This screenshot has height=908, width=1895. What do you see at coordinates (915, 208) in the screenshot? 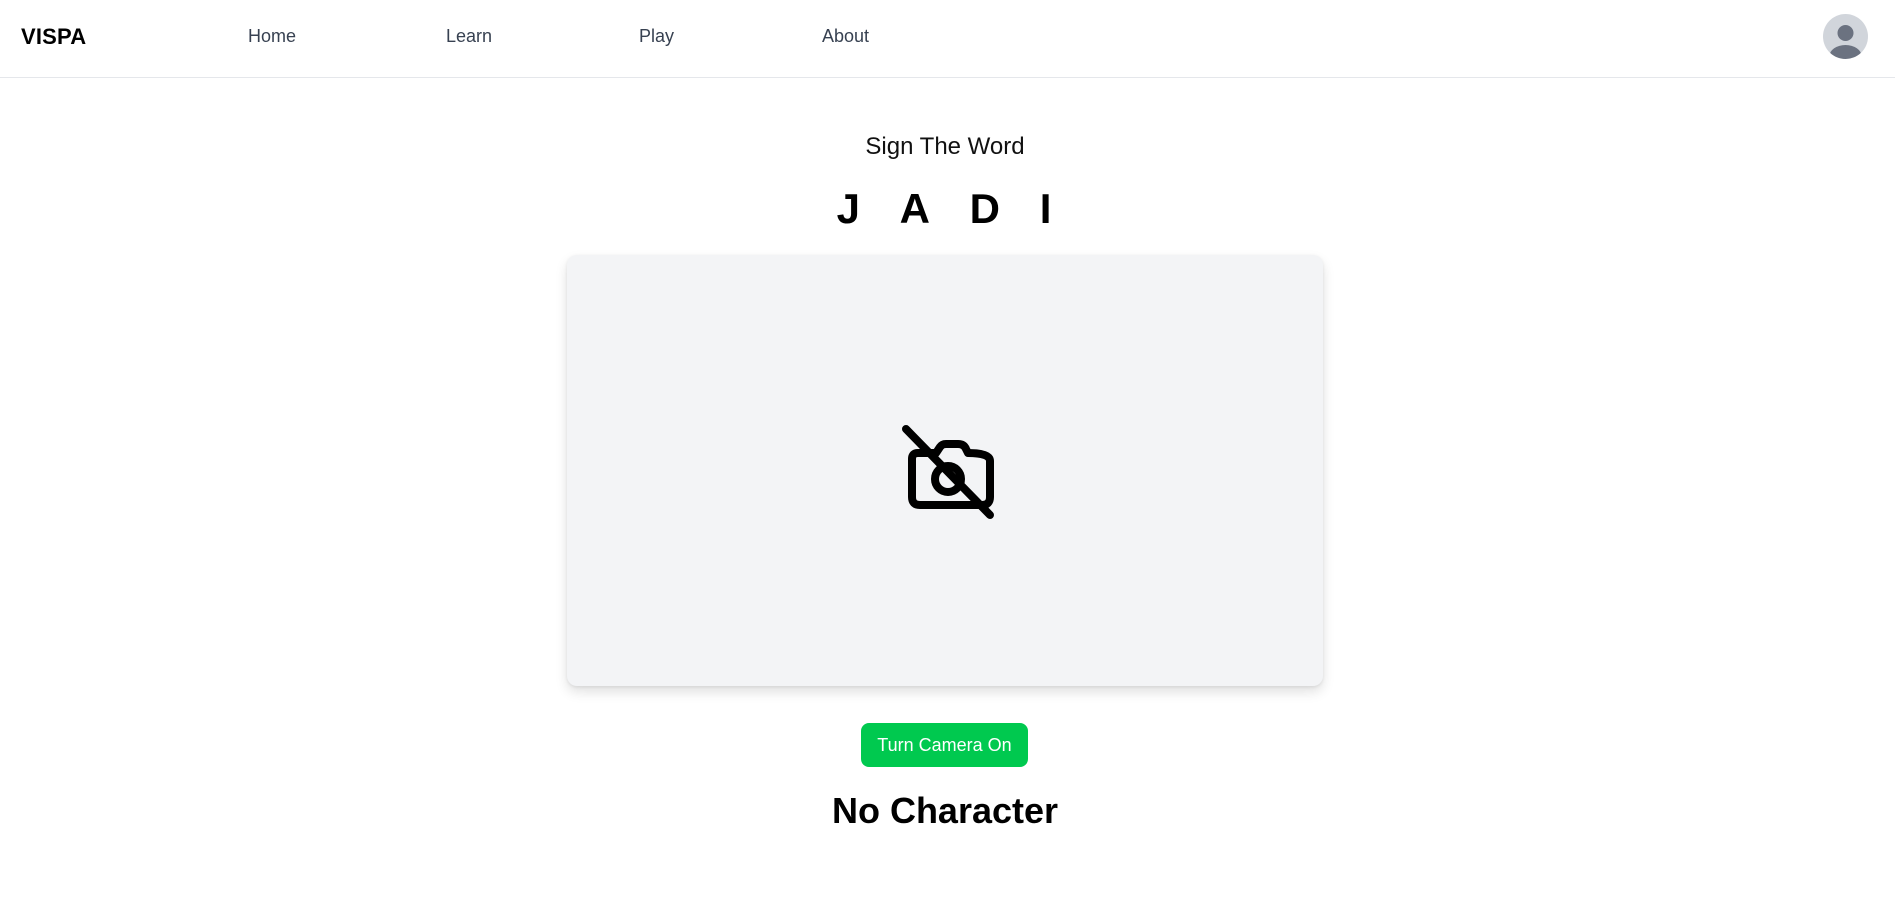
I see `word-letter: A` at bounding box center [915, 208].